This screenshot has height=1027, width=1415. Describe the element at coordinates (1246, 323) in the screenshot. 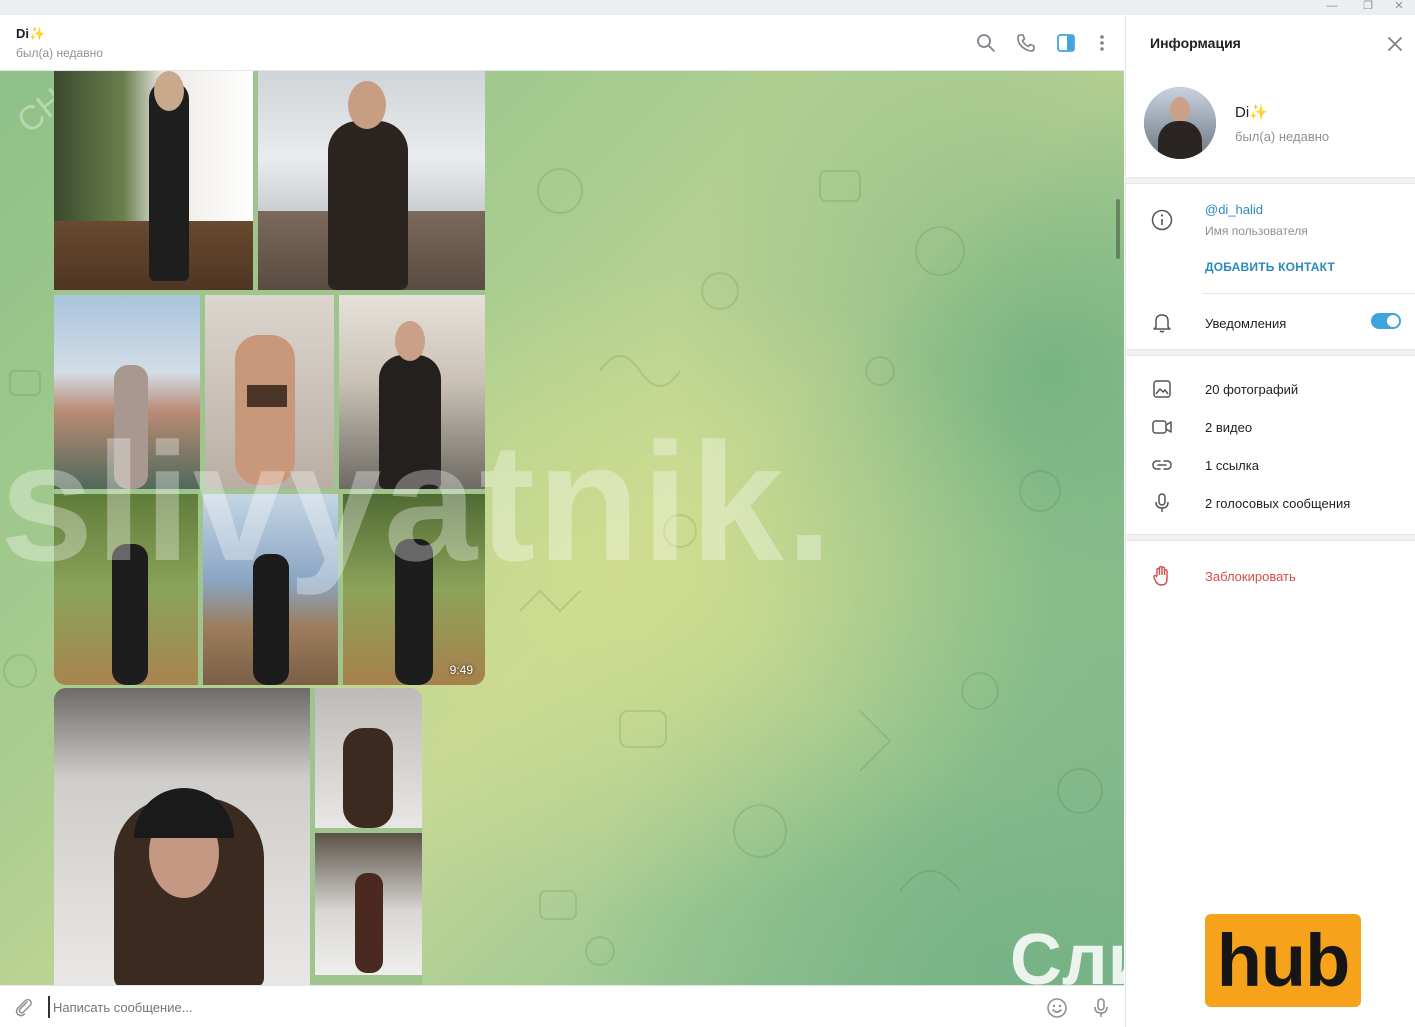

I see `notifications-label: Уведомления` at that location.